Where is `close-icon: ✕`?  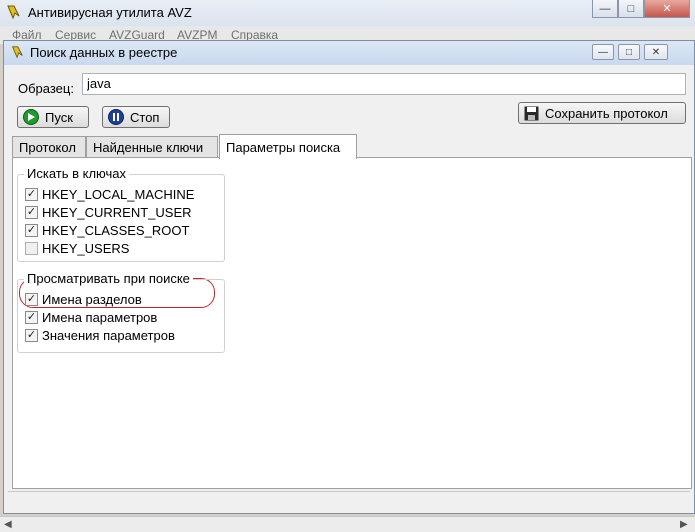
close-icon: ✕ is located at coordinates (667, 9).